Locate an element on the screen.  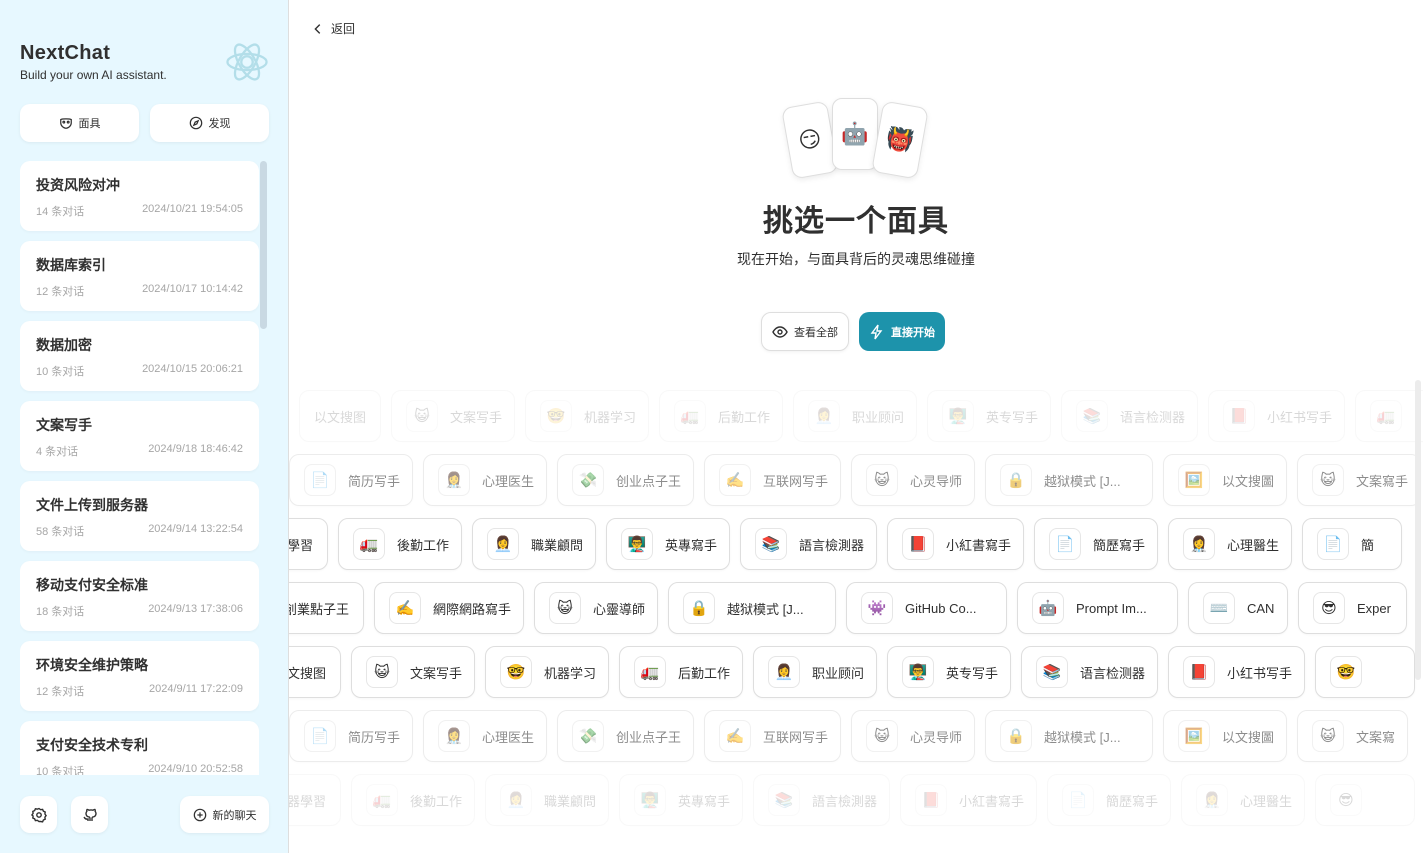
chat-item: 支付安全技术专利 10 条对话 2024/9/10 20:52:58 is located at coordinates (139, 748).